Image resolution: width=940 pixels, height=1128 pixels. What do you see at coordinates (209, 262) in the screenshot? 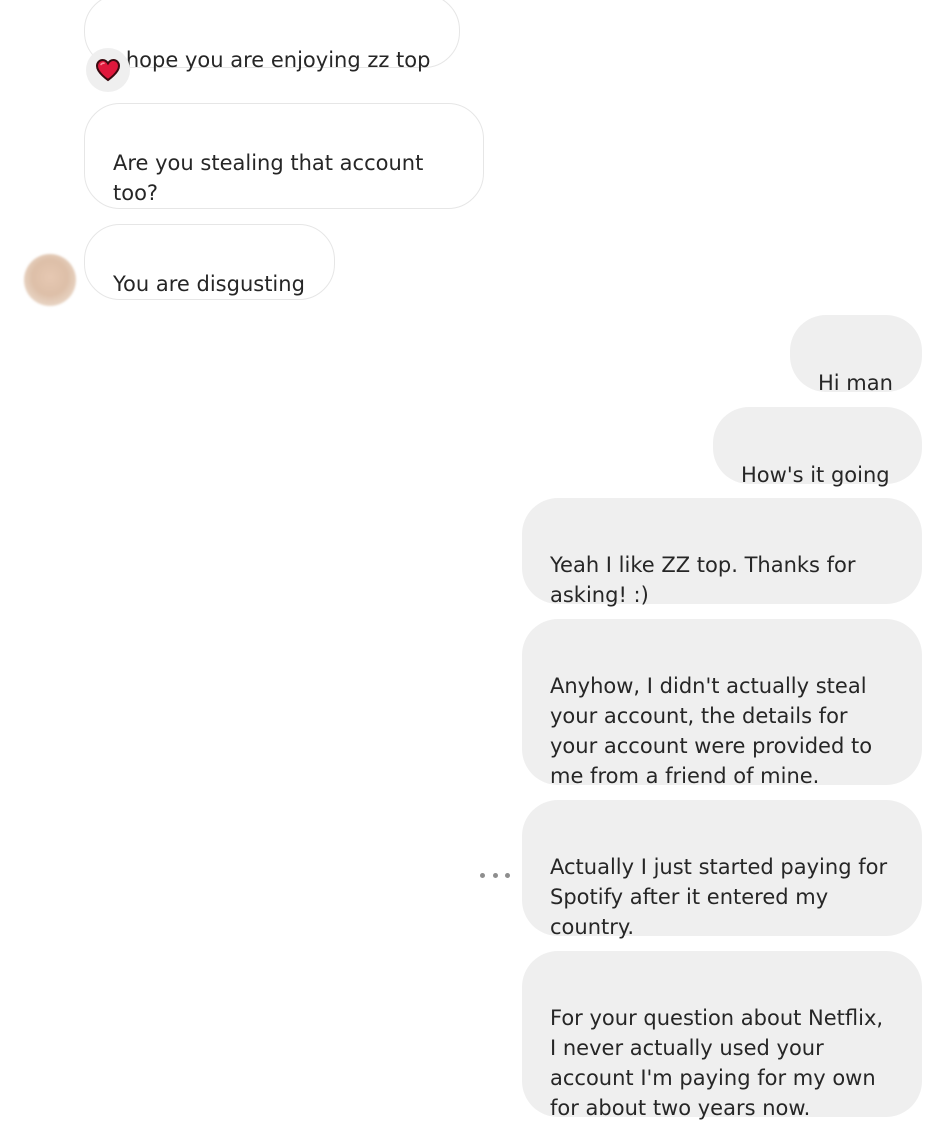
I see `incoming-message-bubble: You are disgusting` at bounding box center [209, 262].